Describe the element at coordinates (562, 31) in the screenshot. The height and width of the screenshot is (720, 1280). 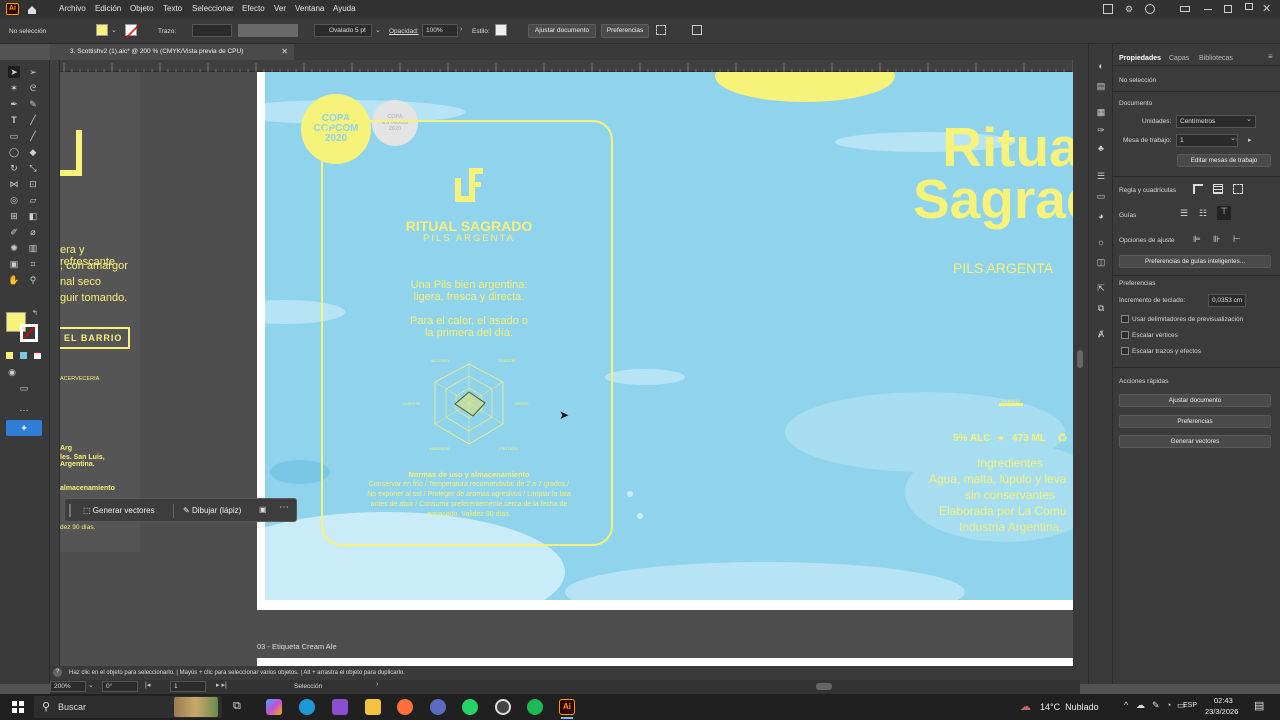
I see `fit-document-button: Ajustar documento` at that location.